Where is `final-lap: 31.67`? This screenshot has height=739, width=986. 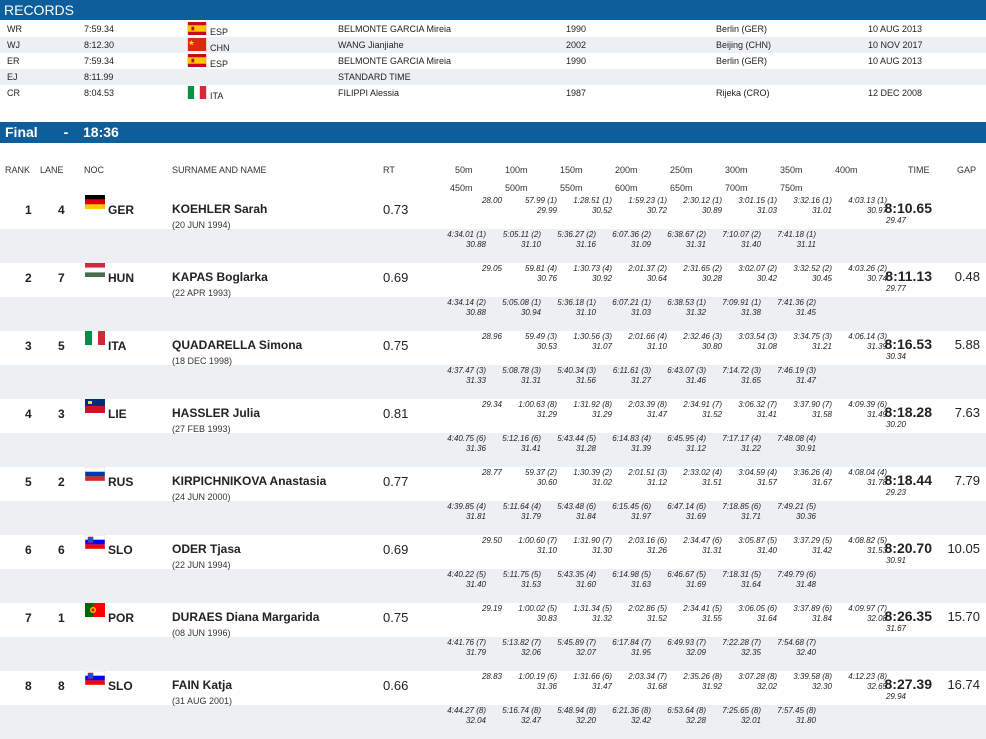 final-lap: 31.67 is located at coordinates (895, 628).